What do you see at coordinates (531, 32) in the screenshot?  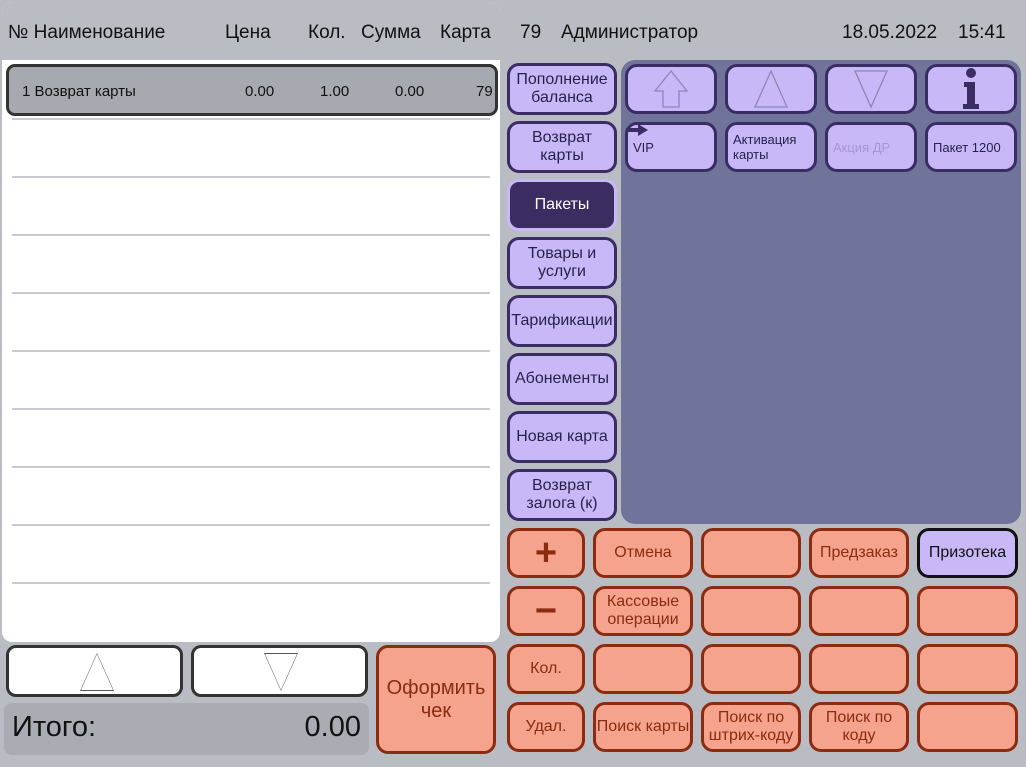 I see `user-id: 79` at bounding box center [531, 32].